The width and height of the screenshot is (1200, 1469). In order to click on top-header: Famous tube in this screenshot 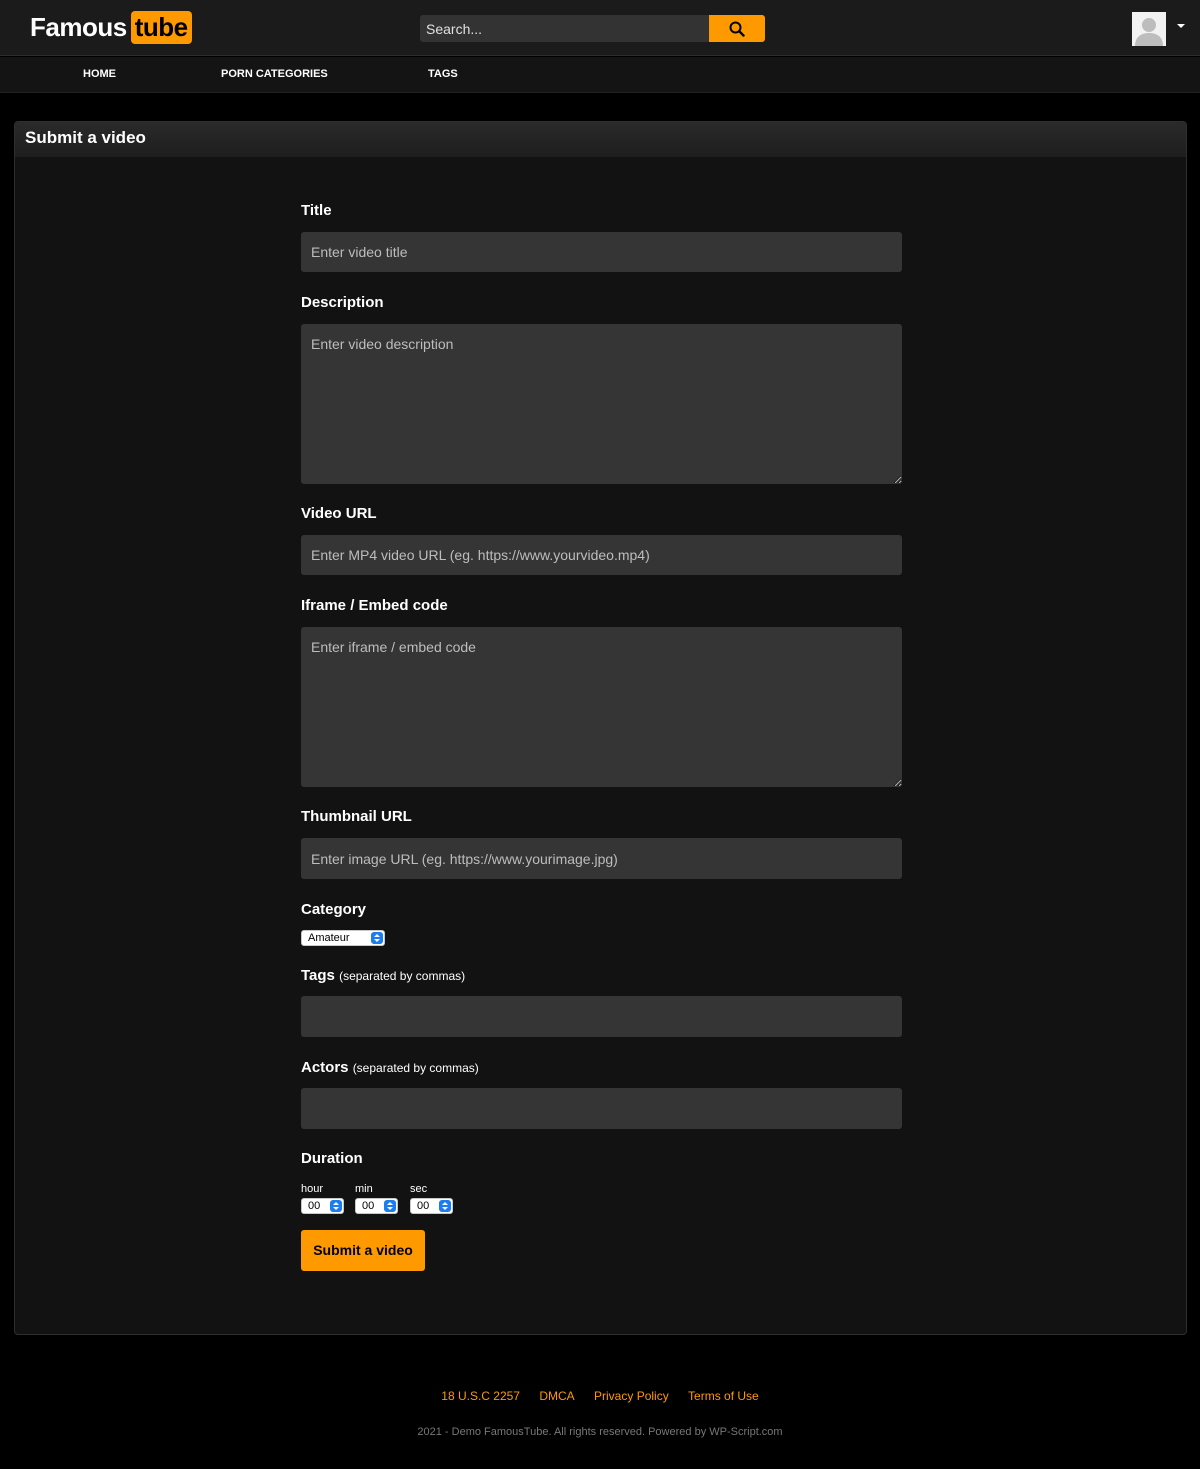, I will do `click(600, 28)`.